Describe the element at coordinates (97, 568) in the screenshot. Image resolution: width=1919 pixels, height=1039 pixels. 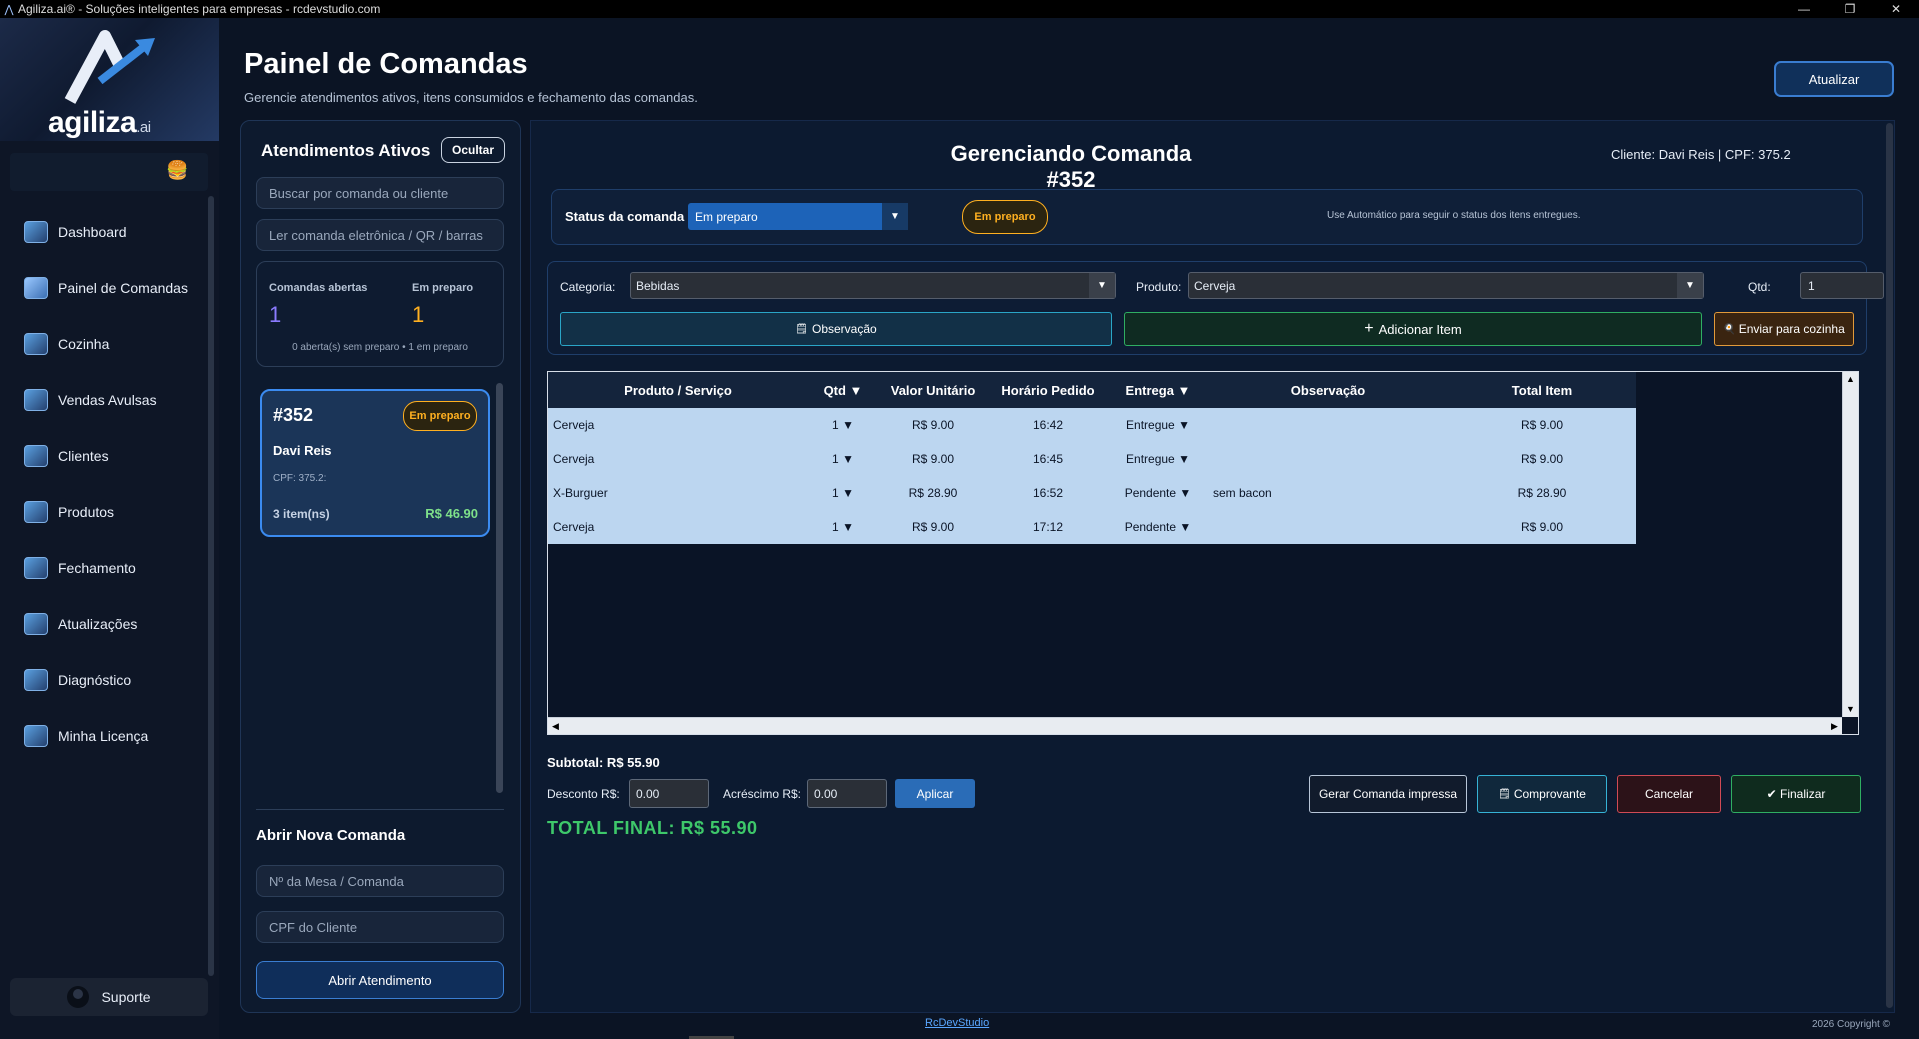
I see `sidebar-item-label: Fechamento` at that location.